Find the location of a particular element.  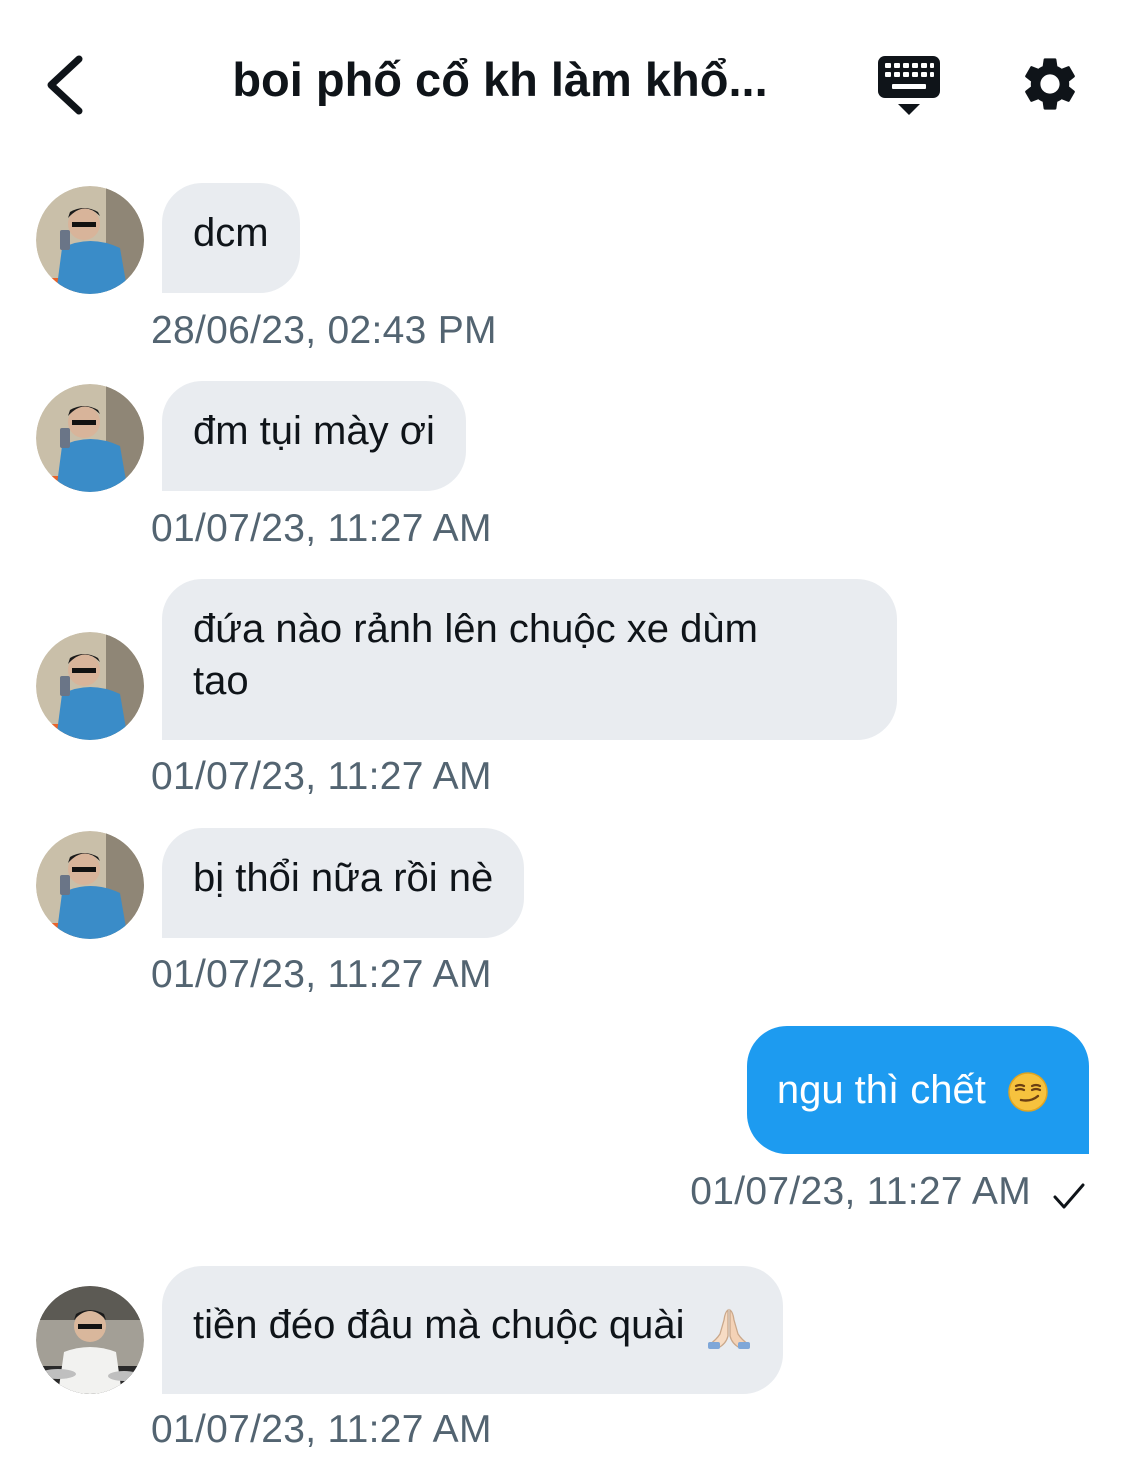

message-text-line: tao is located at coordinates (221, 681).